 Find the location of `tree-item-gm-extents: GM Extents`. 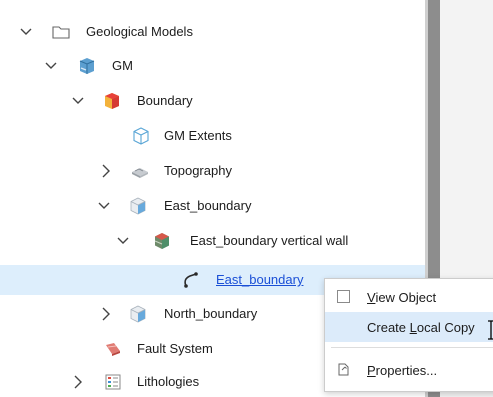

tree-item-gm-extents: GM Extents is located at coordinates (212, 136).